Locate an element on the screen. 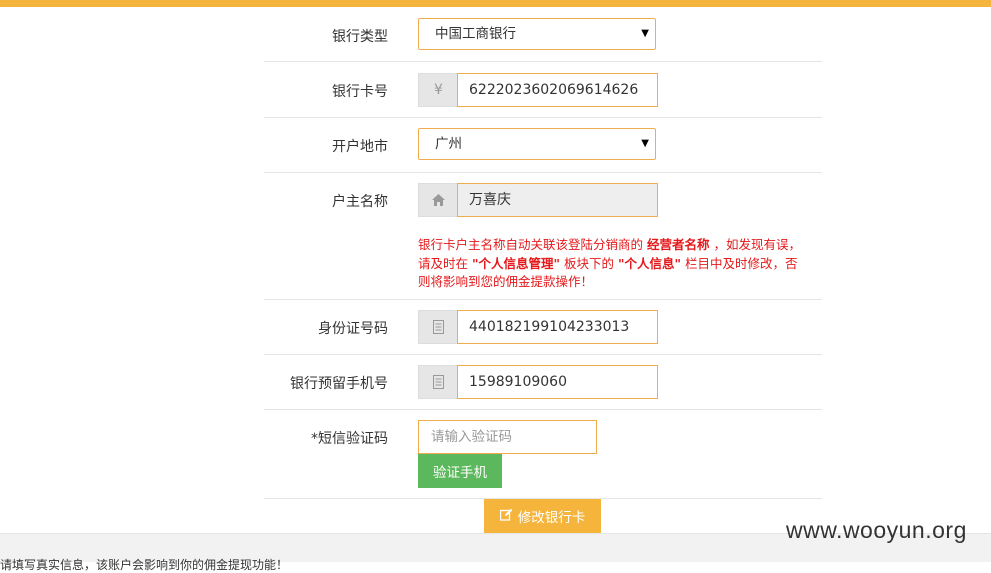 This screenshot has width=991, height=573. row-card-number: 银行卡号 ¥ 6222023602069614626 is located at coordinates (543, 90).